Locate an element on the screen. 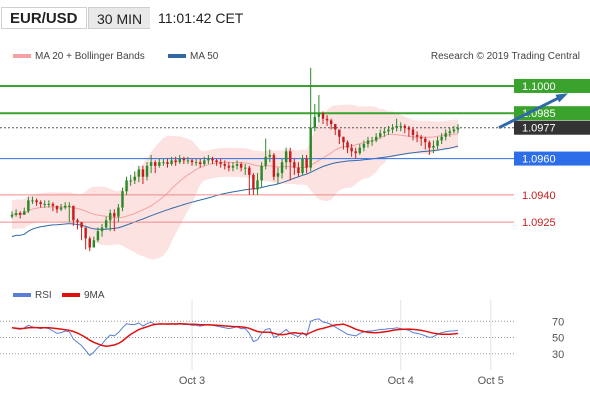 The height and width of the screenshot is (400, 590). level-label-1.1000: 1.1000 is located at coordinates (539, 87).